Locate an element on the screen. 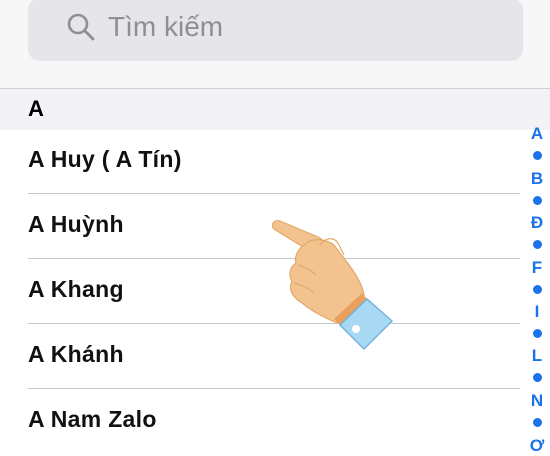 This screenshot has width=550, height=456. section-index-bar: A B Đ F I L N Ơ is located at coordinates (537, 289).